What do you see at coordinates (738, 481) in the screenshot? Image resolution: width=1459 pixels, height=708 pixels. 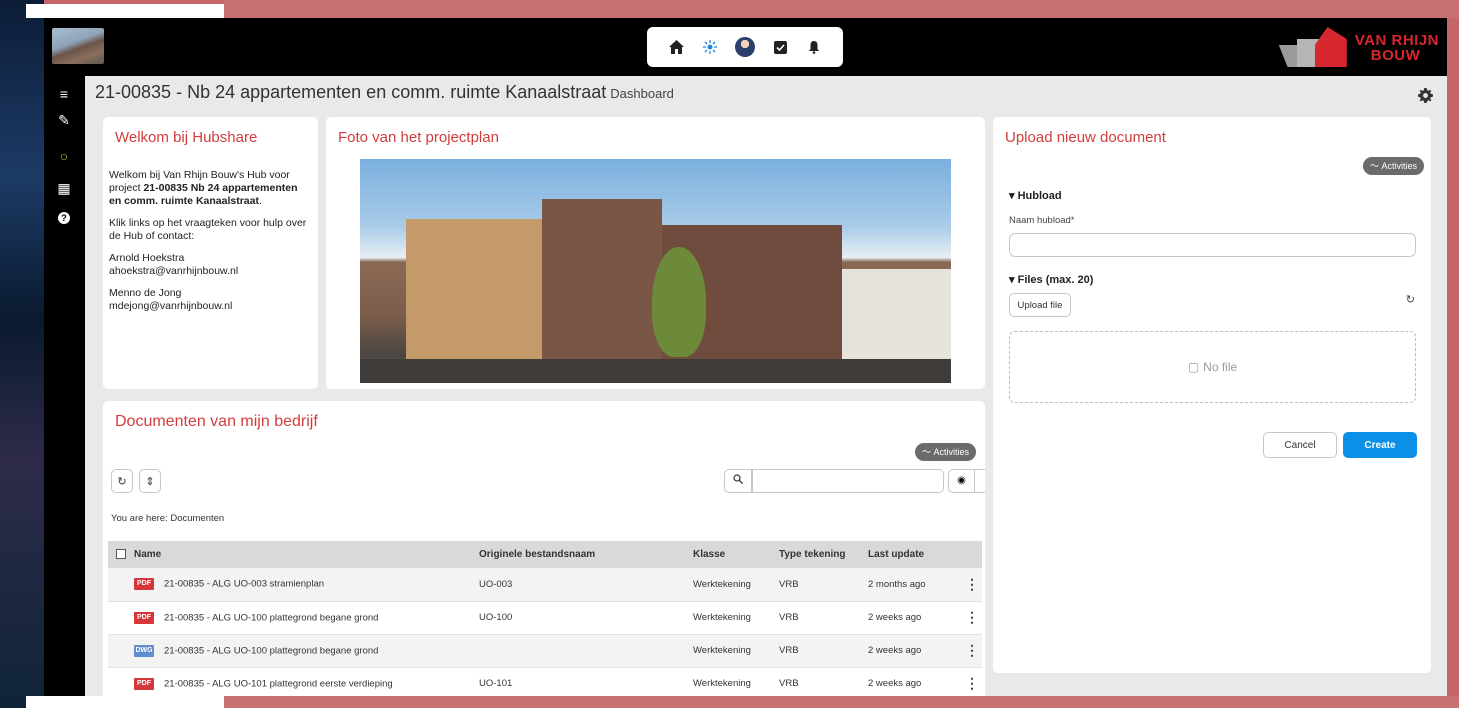 I see `search-icon` at bounding box center [738, 481].